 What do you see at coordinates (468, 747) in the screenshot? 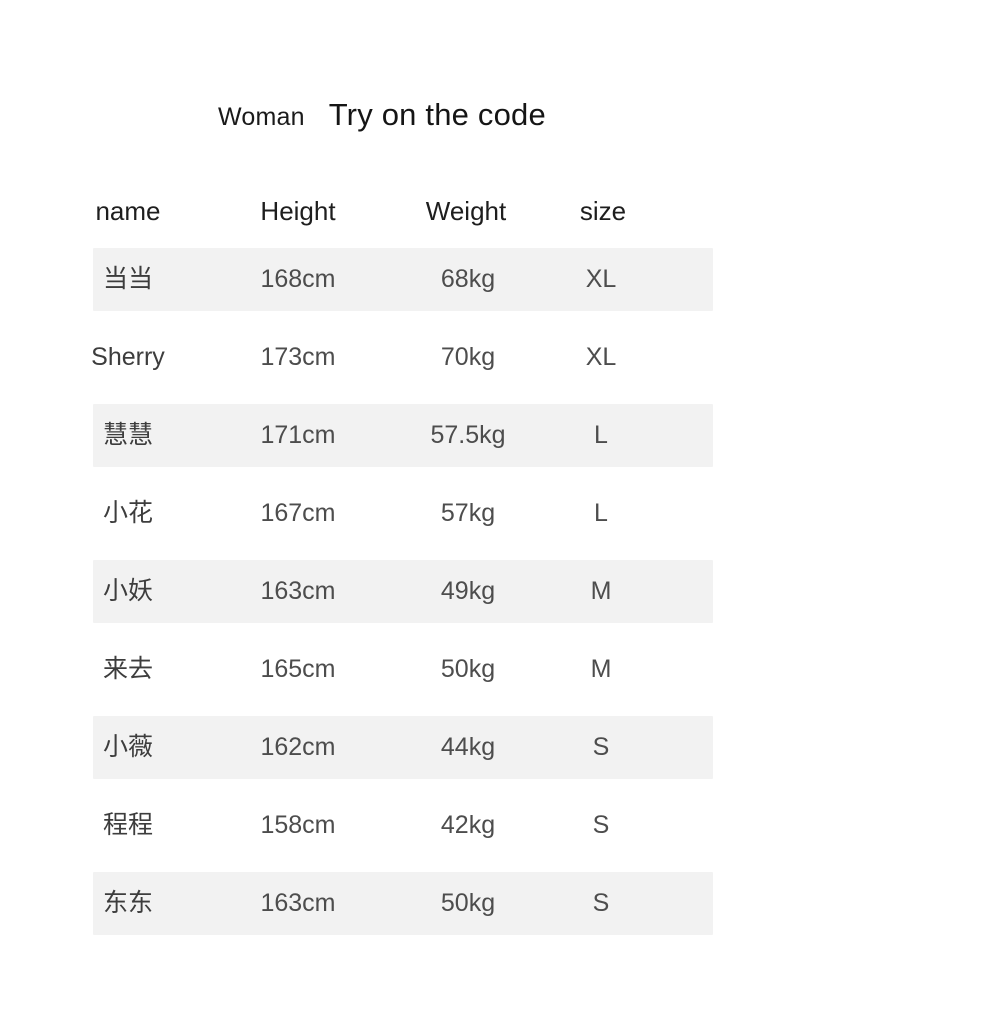
I see `cell-weight: 44kg` at bounding box center [468, 747].